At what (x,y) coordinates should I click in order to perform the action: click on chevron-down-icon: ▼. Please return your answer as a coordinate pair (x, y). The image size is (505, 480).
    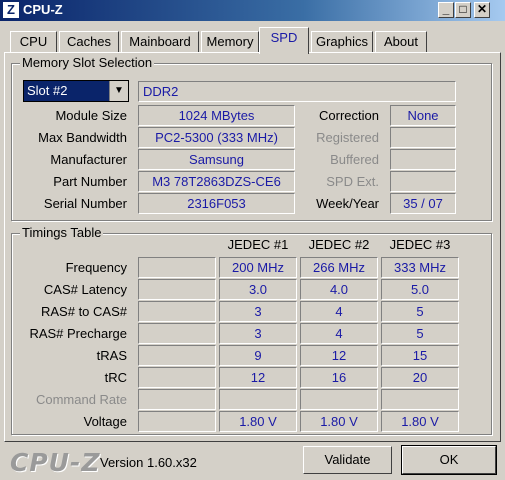
    Looking at the image, I should click on (118, 91).